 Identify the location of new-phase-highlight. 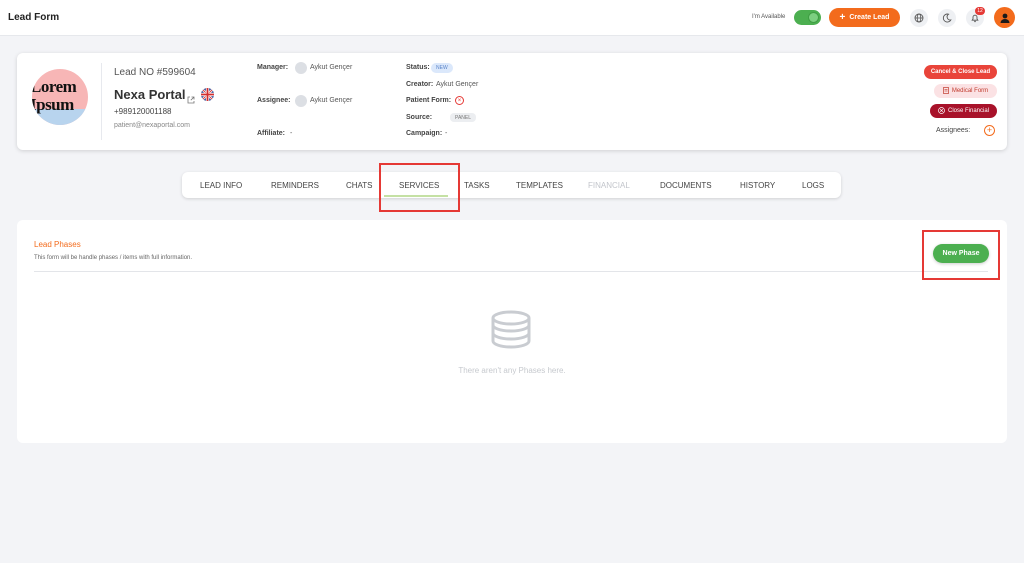
(961, 255).